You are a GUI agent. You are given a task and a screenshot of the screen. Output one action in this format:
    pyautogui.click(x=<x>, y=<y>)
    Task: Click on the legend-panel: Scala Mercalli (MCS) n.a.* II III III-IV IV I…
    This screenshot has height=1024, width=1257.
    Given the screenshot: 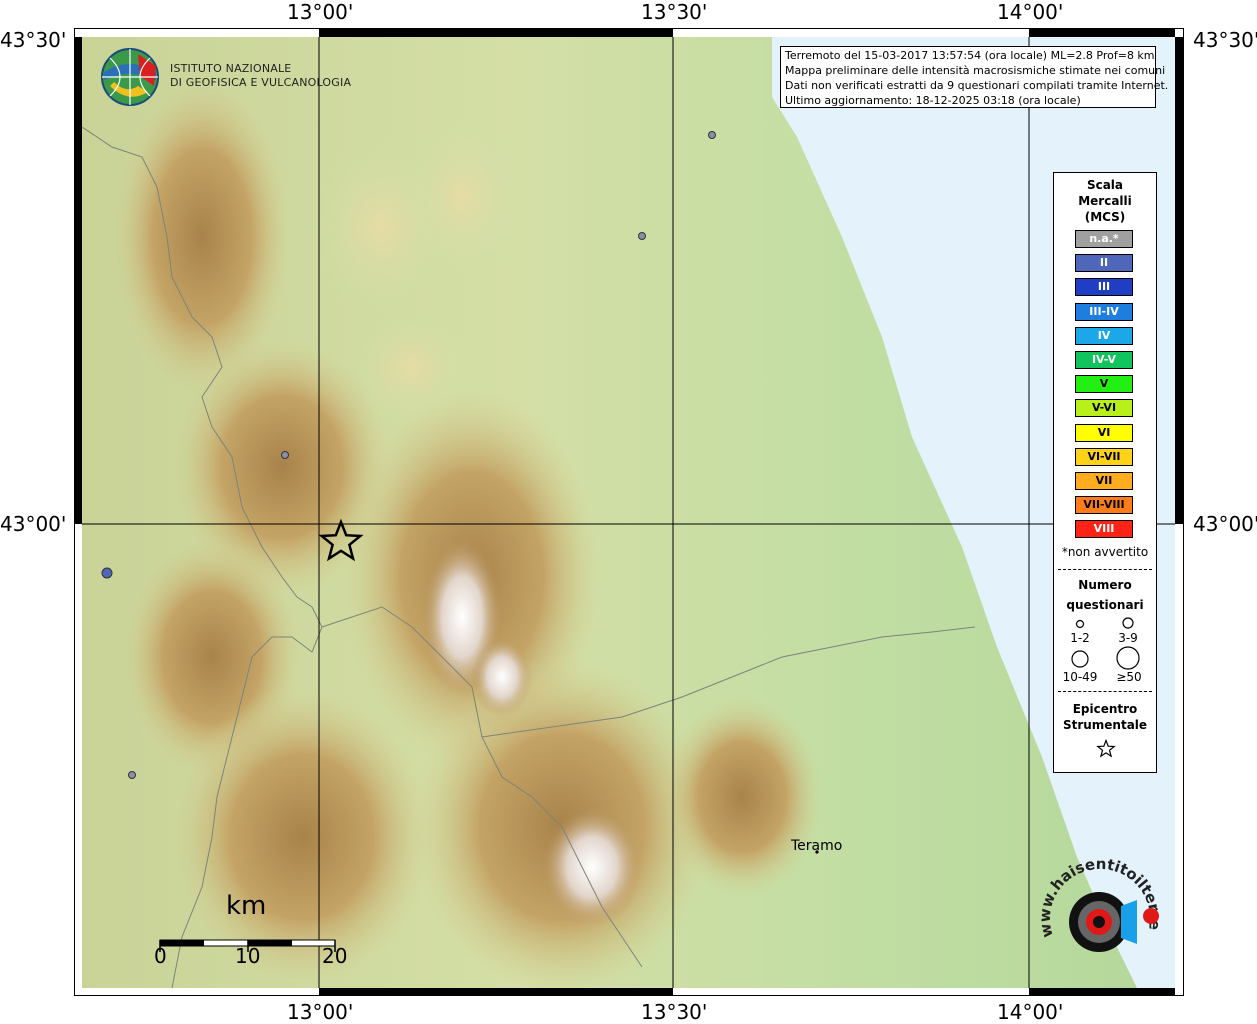 What is the action you would take?
    pyautogui.click(x=1105, y=472)
    